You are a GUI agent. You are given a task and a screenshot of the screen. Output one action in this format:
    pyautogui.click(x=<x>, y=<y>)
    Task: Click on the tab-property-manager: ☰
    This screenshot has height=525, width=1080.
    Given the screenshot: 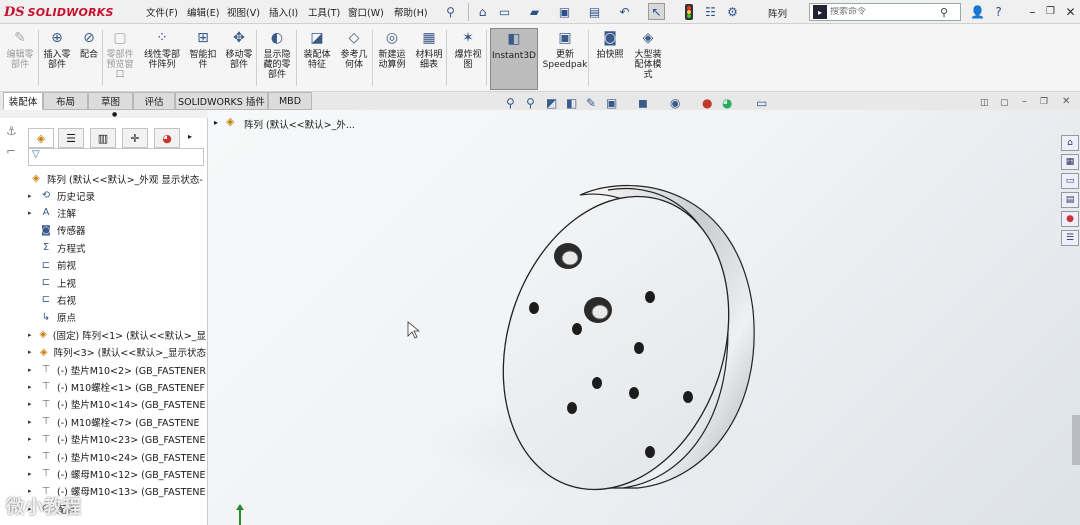 What is the action you would take?
    pyautogui.click(x=71, y=138)
    